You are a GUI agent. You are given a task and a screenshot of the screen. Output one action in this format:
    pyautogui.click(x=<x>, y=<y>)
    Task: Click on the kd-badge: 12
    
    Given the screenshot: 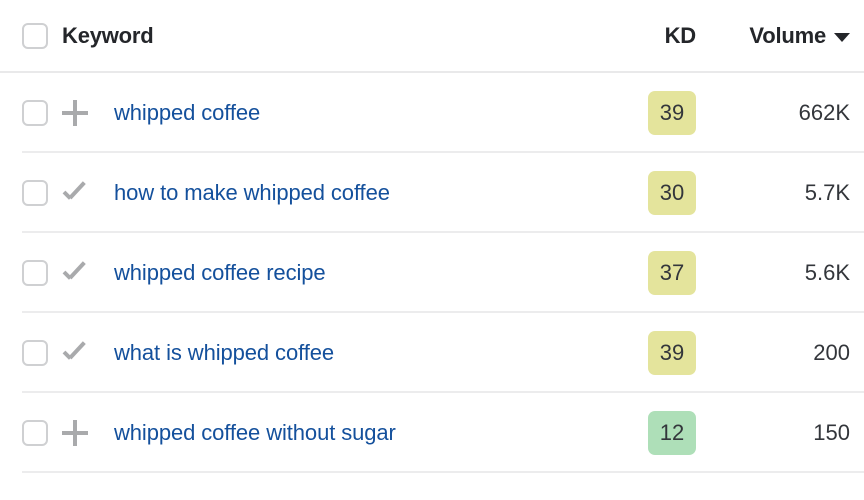 What is the action you would take?
    pyautogui.click(x=672, y=433)
    